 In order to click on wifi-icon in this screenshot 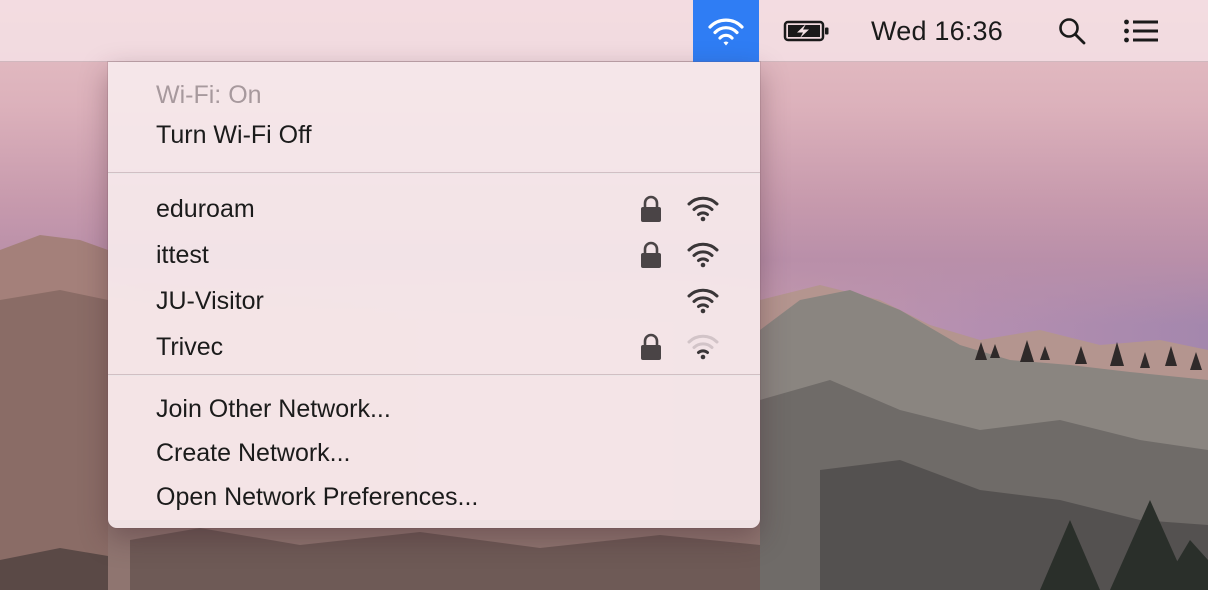, I will do `click(726, 32)`.